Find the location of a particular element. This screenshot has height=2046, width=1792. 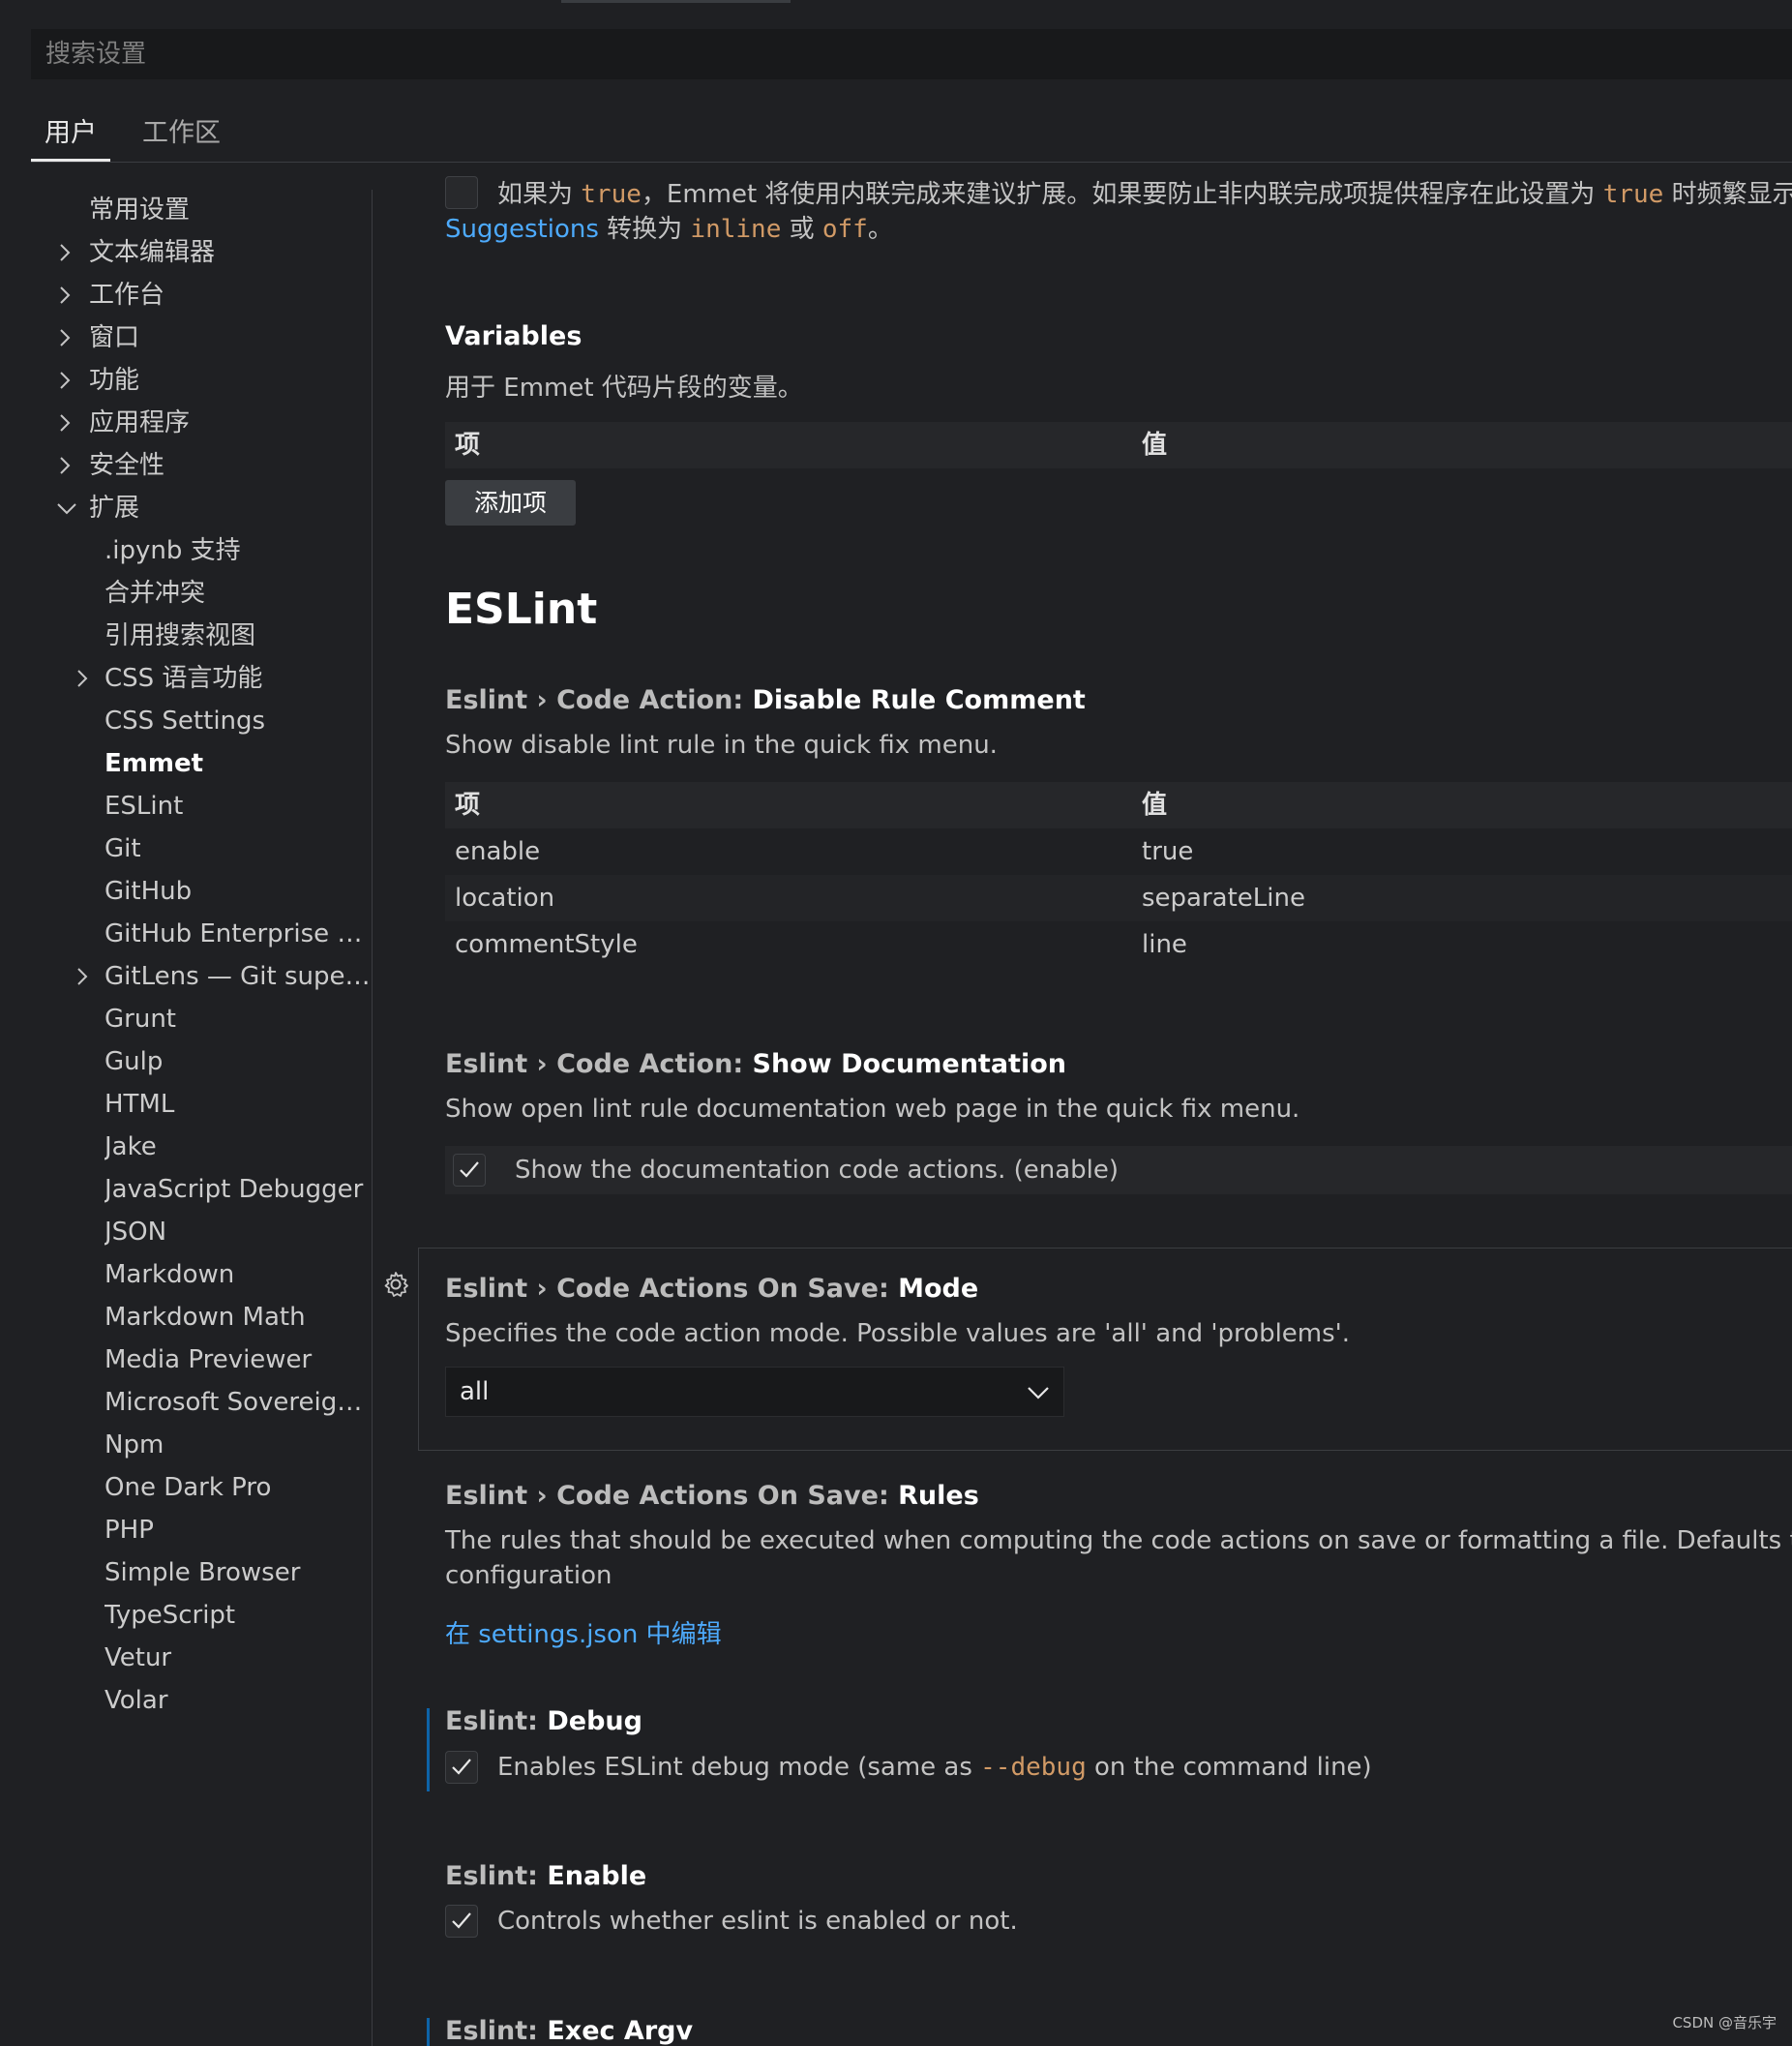

exec-argv-title: Eslint: Exec Argv is located at coordinates (569, 2031).